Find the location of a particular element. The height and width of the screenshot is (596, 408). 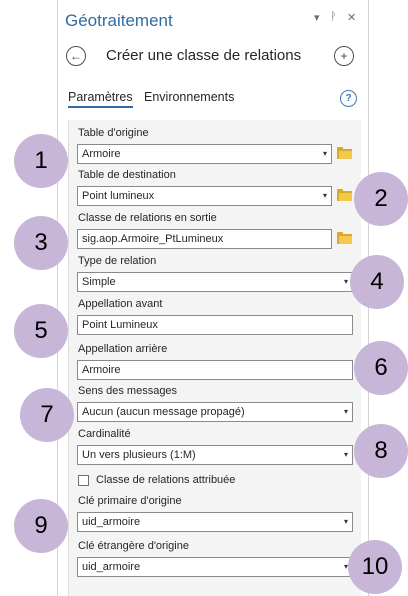

message-direction-value: Aucun (aucun message propagé) is located at coordinates (163, 412).